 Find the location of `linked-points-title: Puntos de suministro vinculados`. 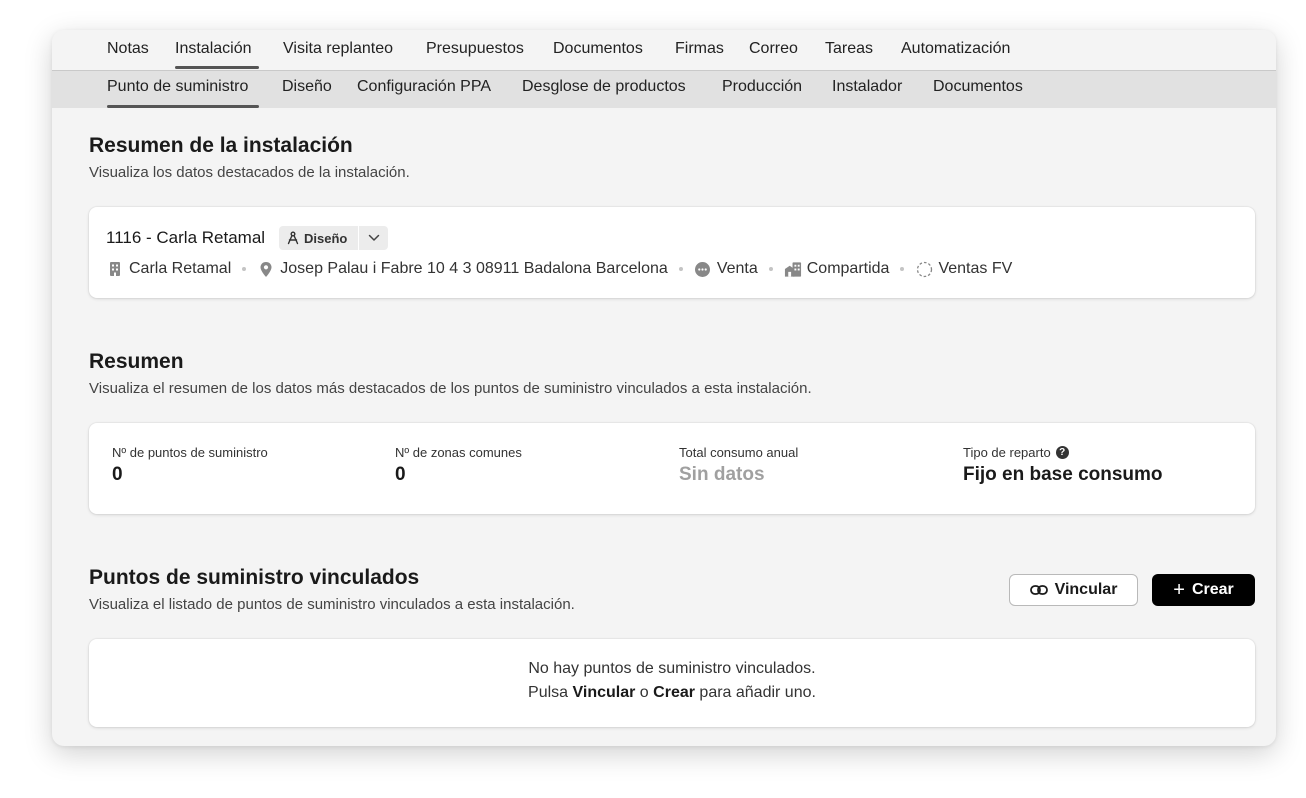

linked-points-title: Puntos de suministro vinculados is located at coordinates (254, 577).